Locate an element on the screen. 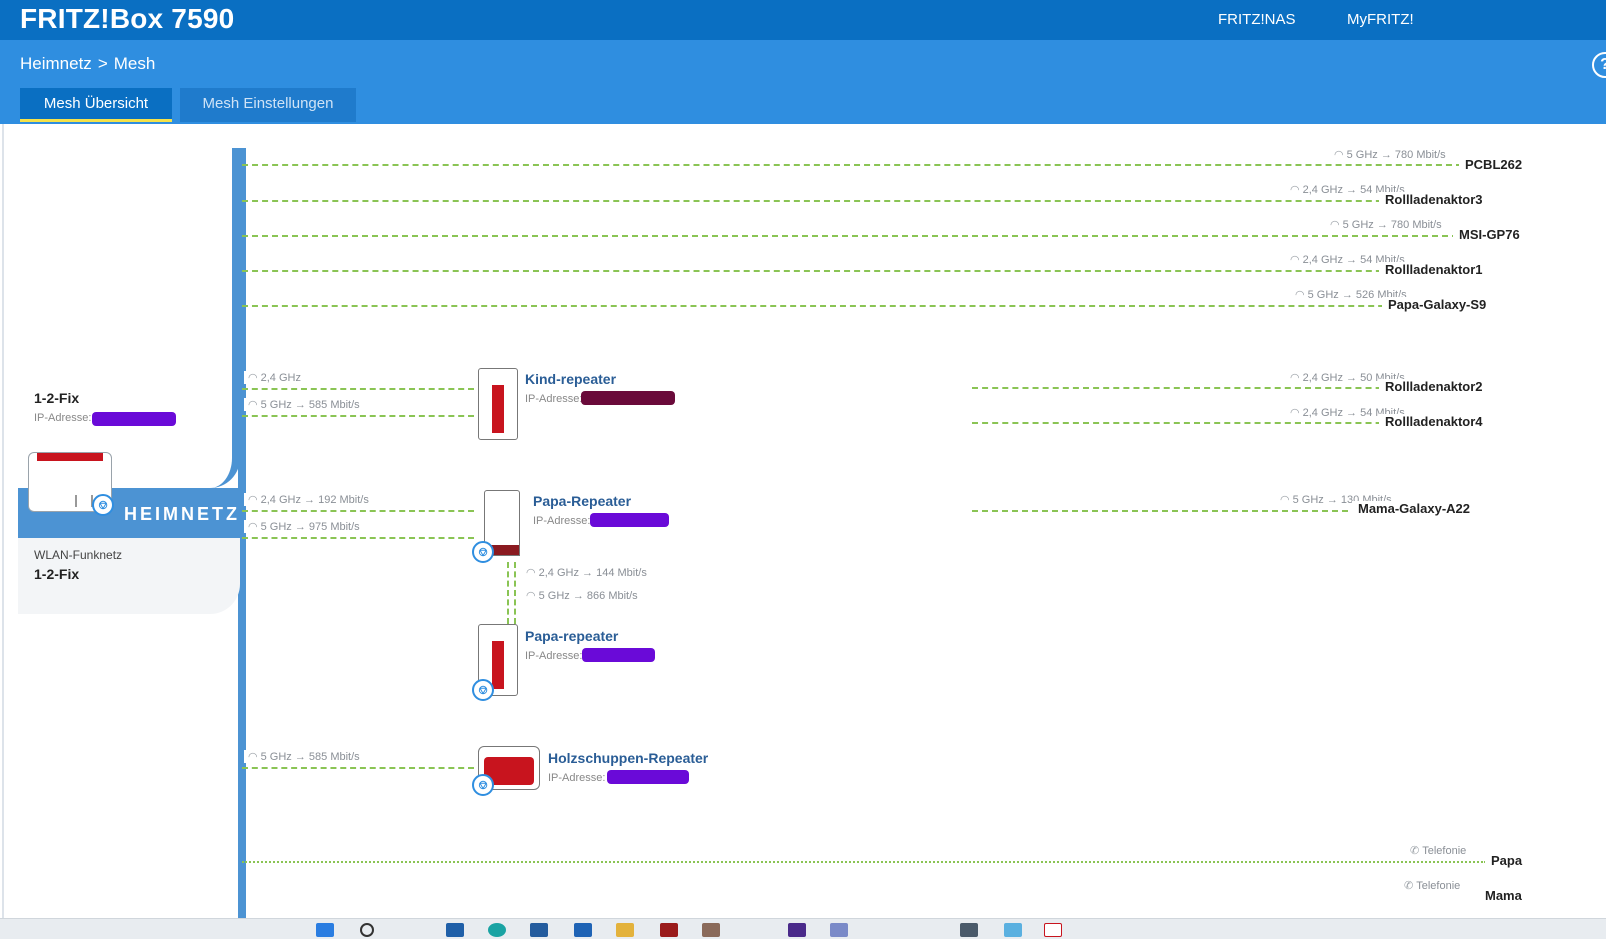 This screenshot has height=939, width=1606. client-mama-galaxy-a22: Mama-Galaxy-A22 is located at coordinates (1411, 508).